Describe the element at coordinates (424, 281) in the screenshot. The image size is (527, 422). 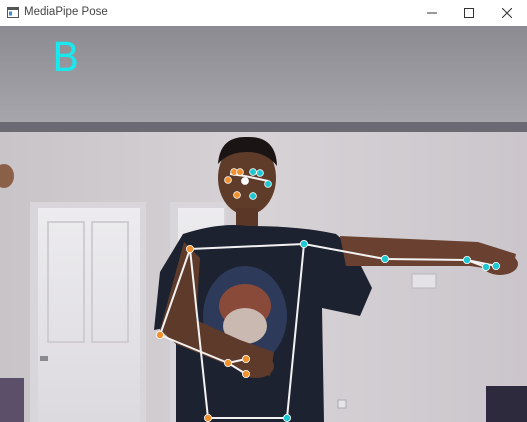
I see `wall-outlet` at that location.